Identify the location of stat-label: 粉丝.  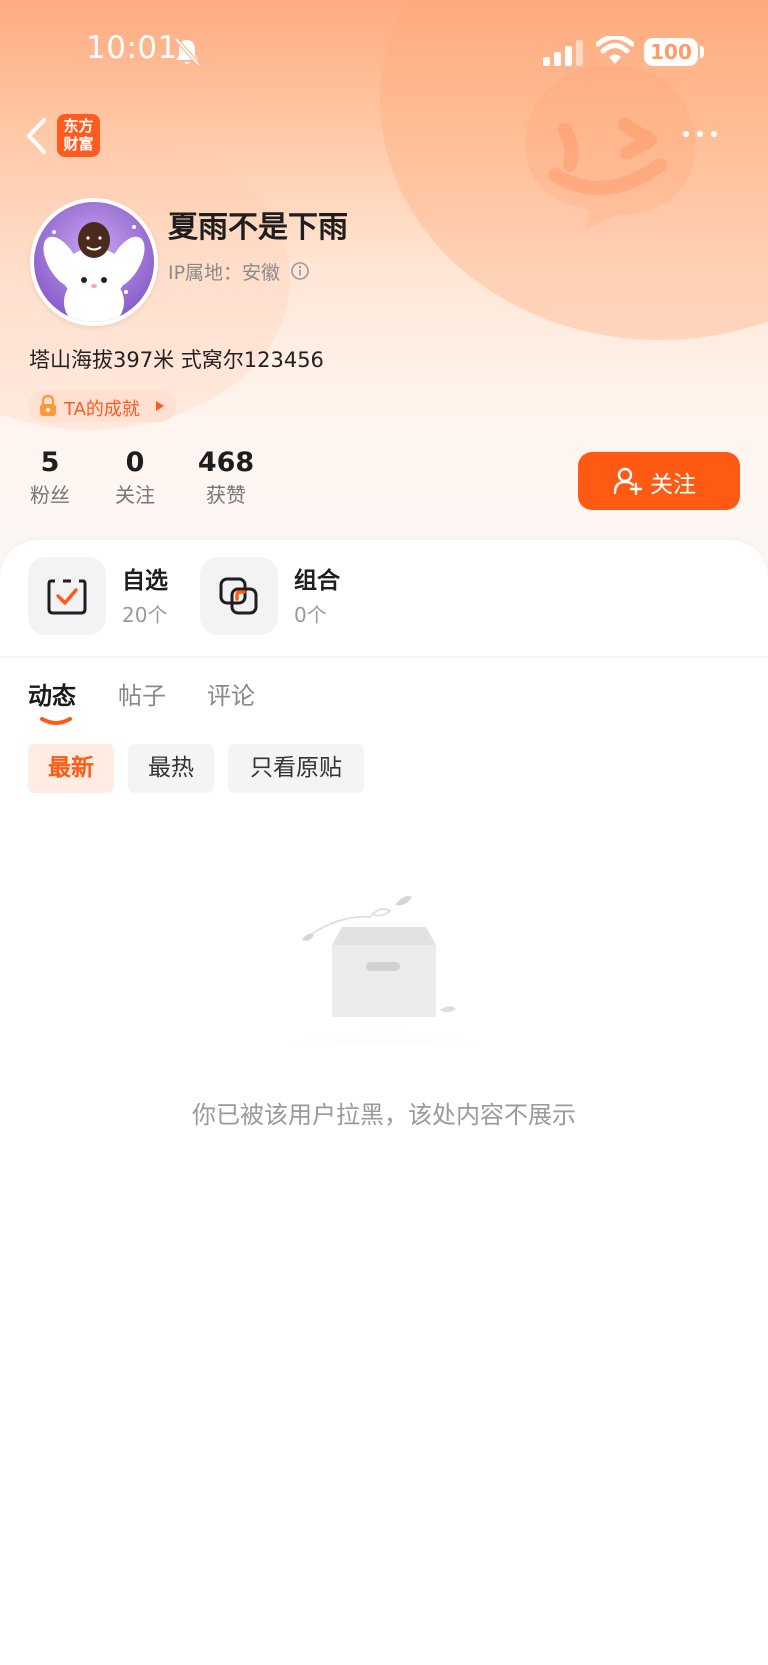
(50, 495).